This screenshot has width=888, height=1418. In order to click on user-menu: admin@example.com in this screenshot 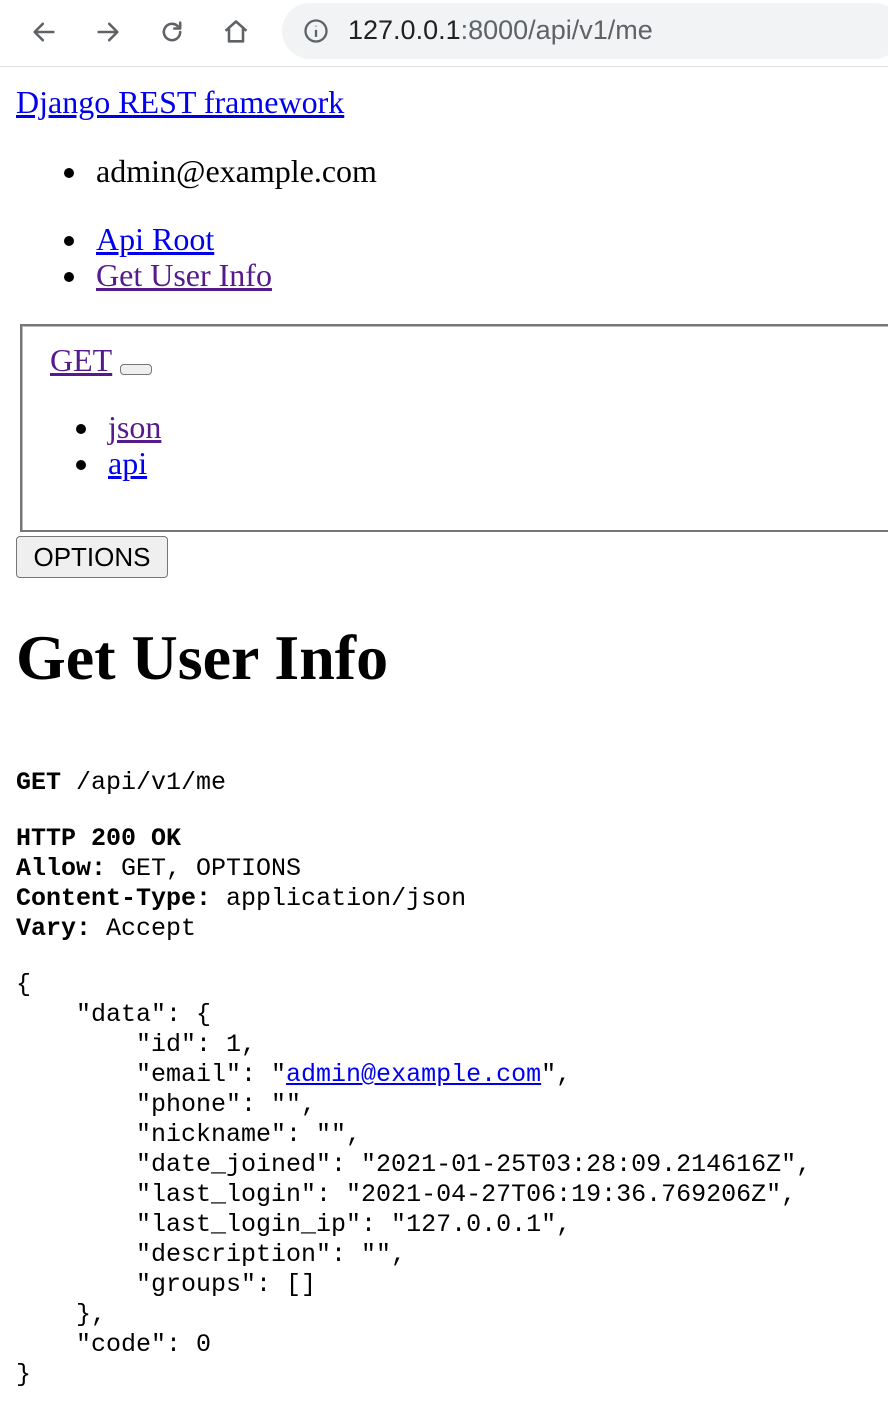, I will do `click(220, 171)`.